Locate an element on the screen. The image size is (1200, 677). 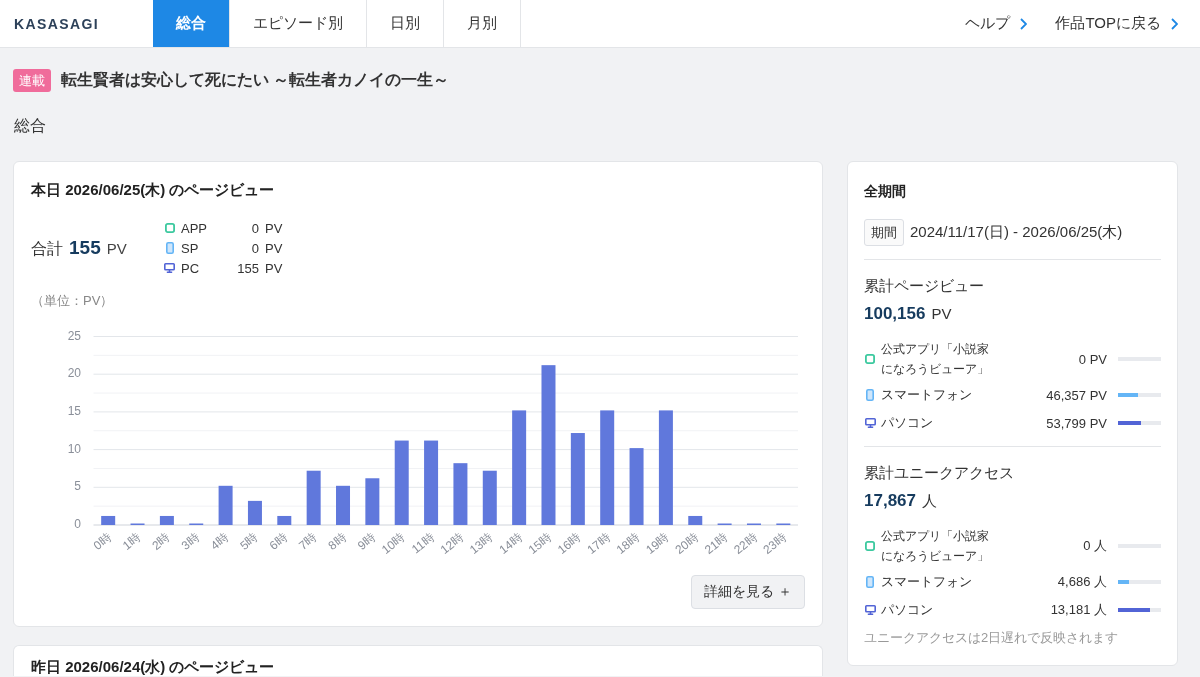
device-count: 0 PV is located at coordinates (1092, 359).